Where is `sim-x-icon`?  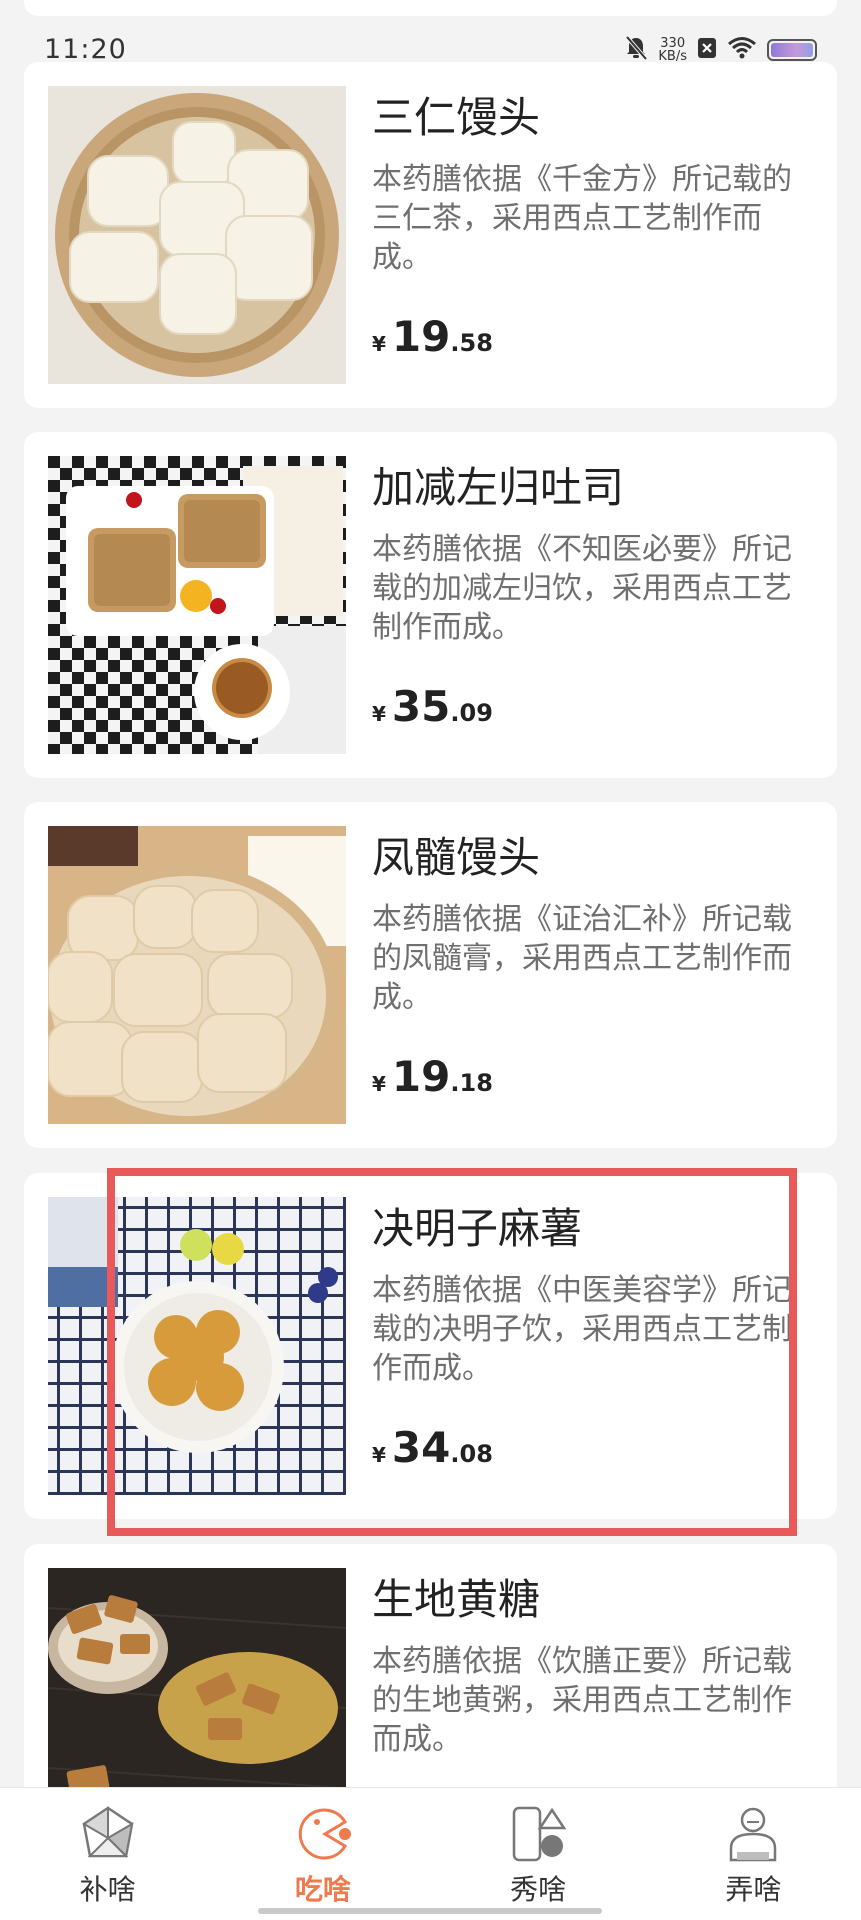 sim-x-icon is located at coordinates (707, 50).